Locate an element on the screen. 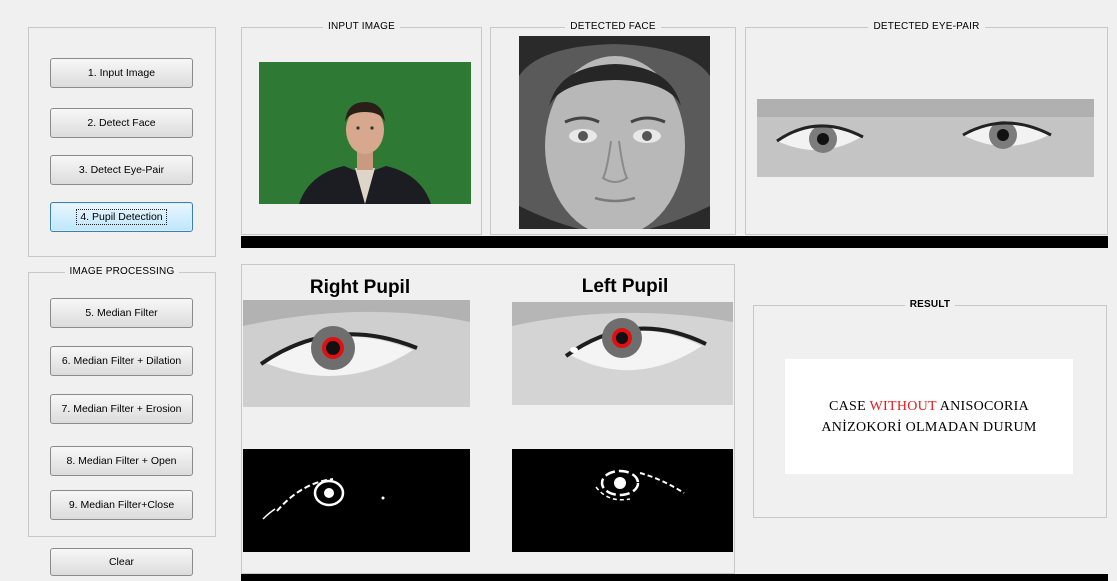  detect-face-button-label: 2. Detect Face is located at coordinates (121, 123).